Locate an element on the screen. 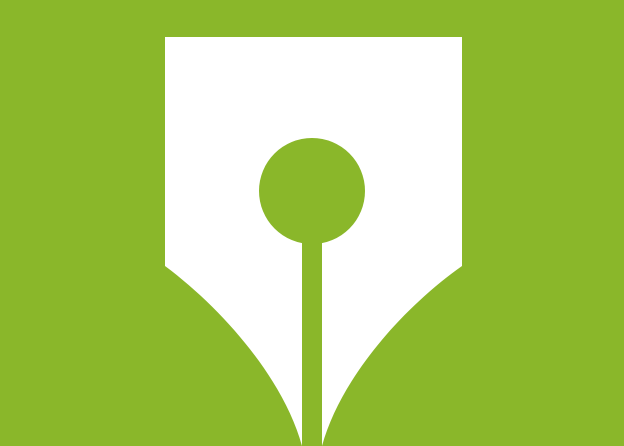  nib-slit is located at coordinates (312, 341).